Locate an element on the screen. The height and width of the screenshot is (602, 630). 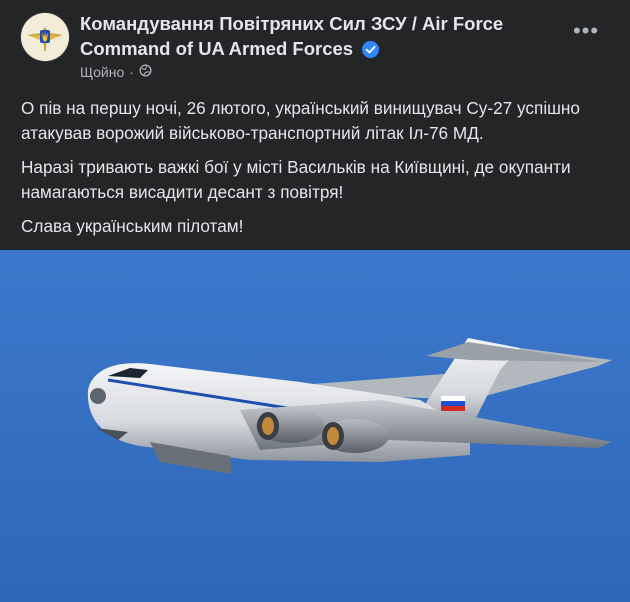
more-options-button: ••• is located at coordinates (586, 33).